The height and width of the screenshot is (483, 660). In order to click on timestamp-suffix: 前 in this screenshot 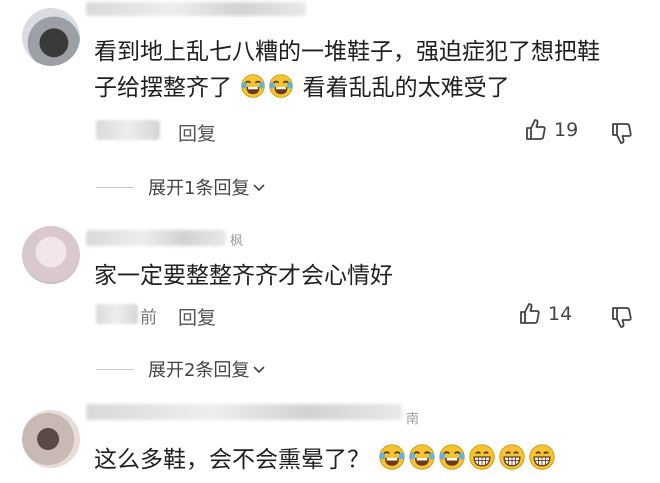, I will do `click(148, 318)`.